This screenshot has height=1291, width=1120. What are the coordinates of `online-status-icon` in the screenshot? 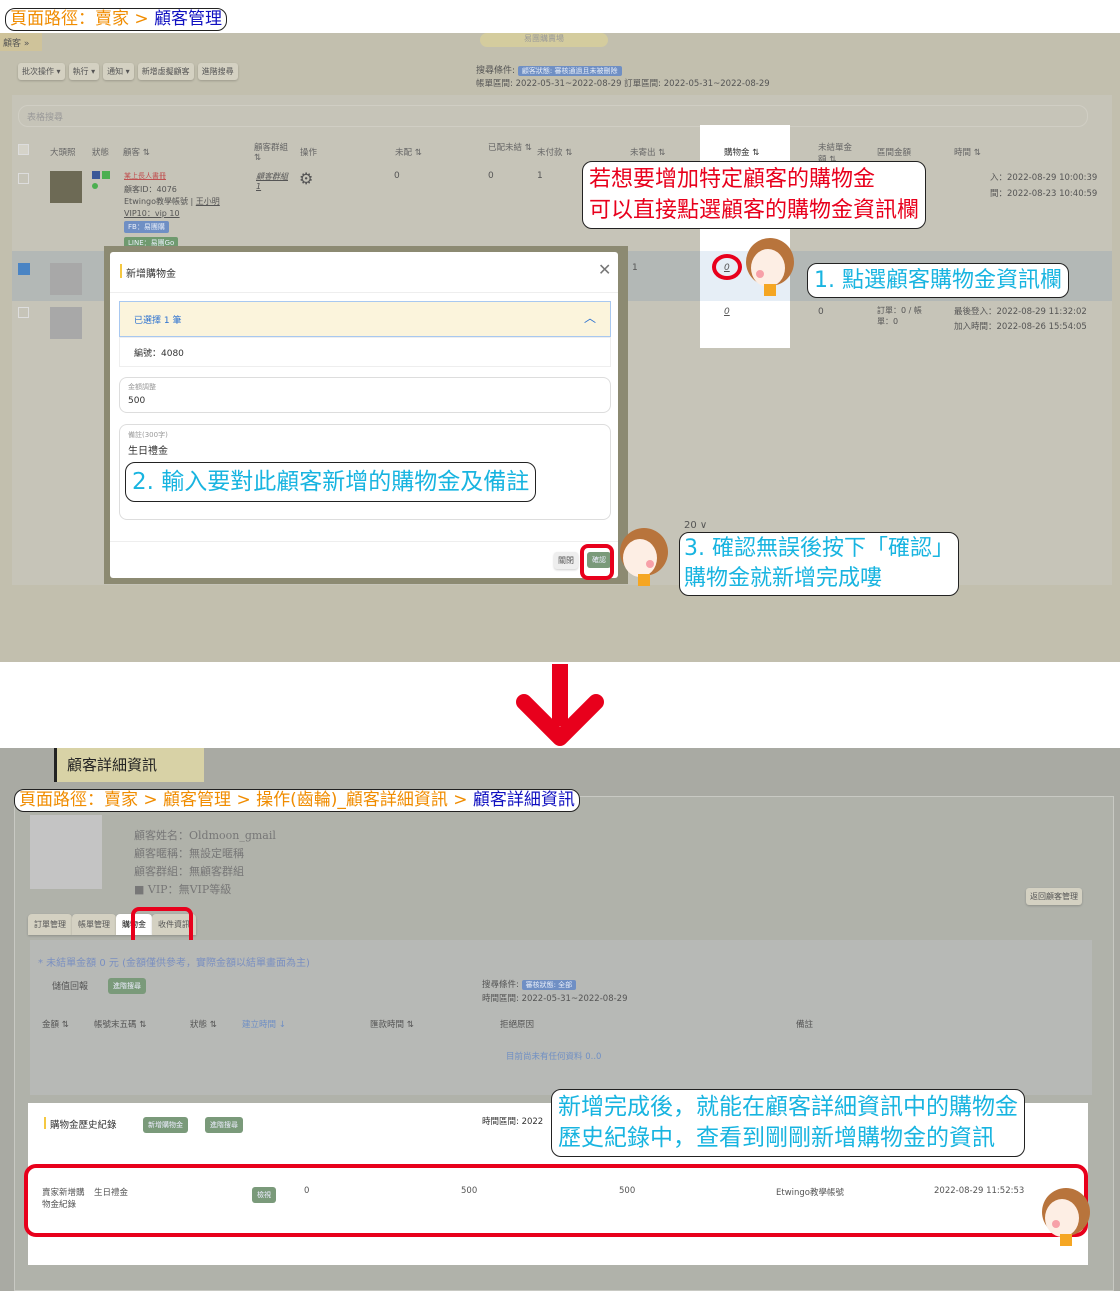 It's located at (95, 186).